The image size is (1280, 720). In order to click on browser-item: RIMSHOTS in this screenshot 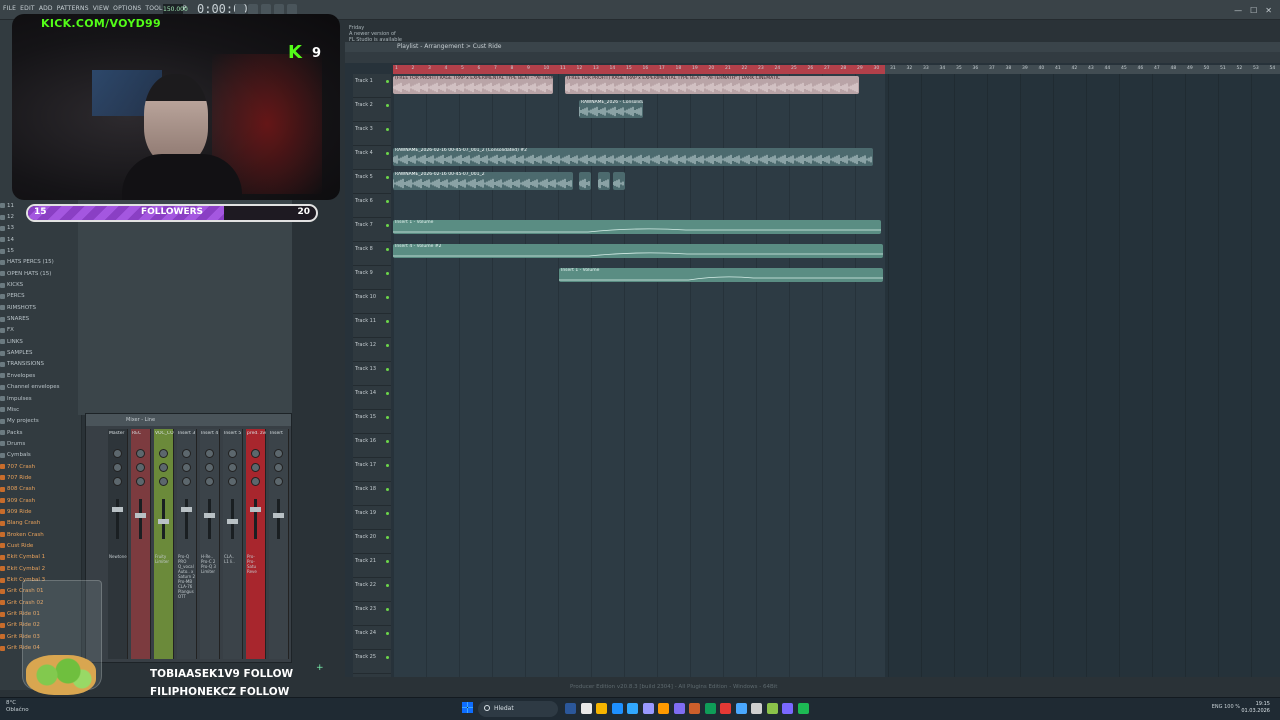, I will do `click(41, 307)`.